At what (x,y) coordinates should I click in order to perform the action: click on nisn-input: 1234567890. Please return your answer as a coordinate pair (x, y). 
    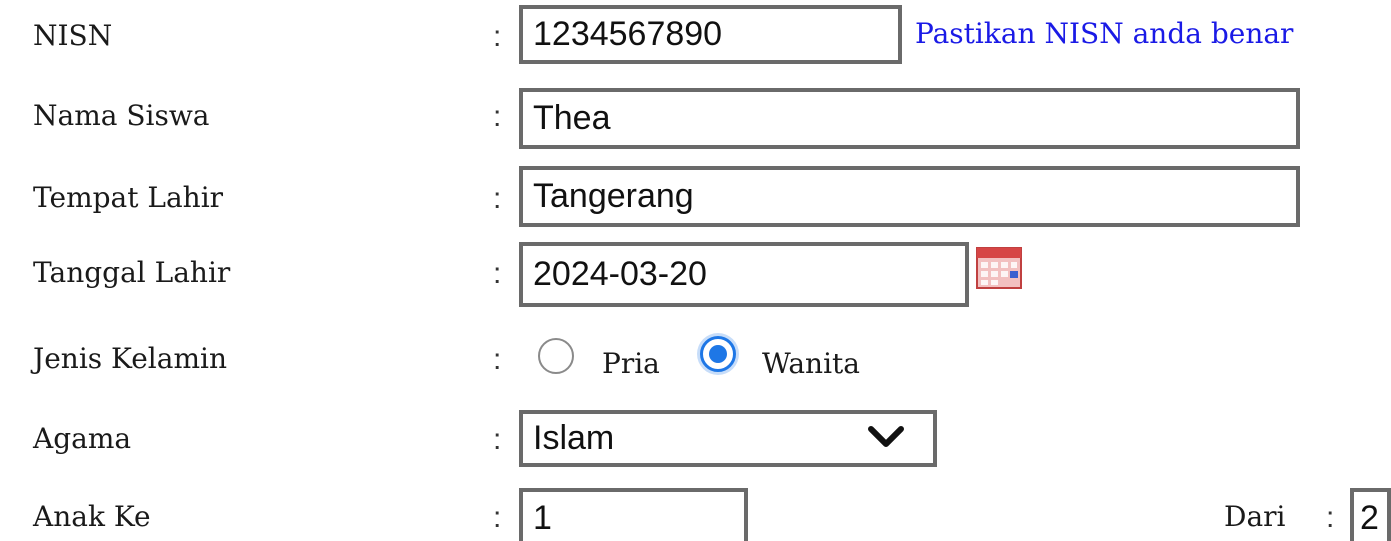
    Looking at the image, I should click on (710, 34).